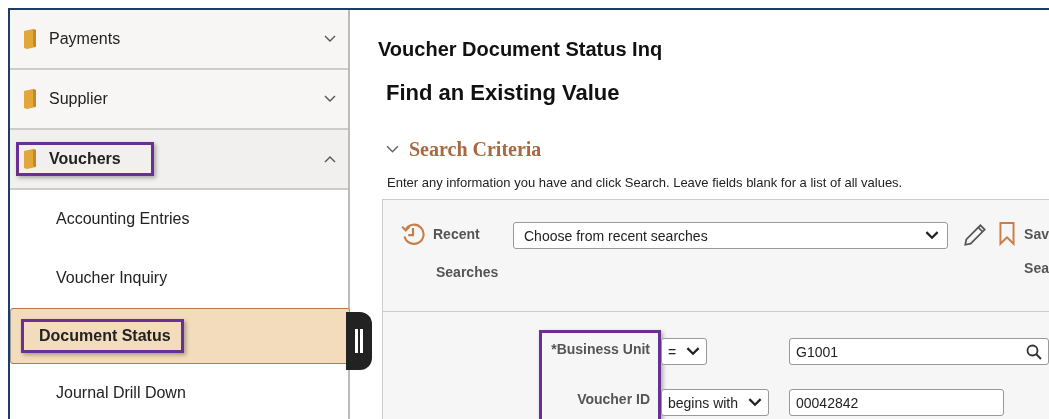 The width and height of the screenshot is (1049, 419). Describe the element at coordinates (600, 349) in the screenshot. I see `field-label: *Business Unit` at that location.